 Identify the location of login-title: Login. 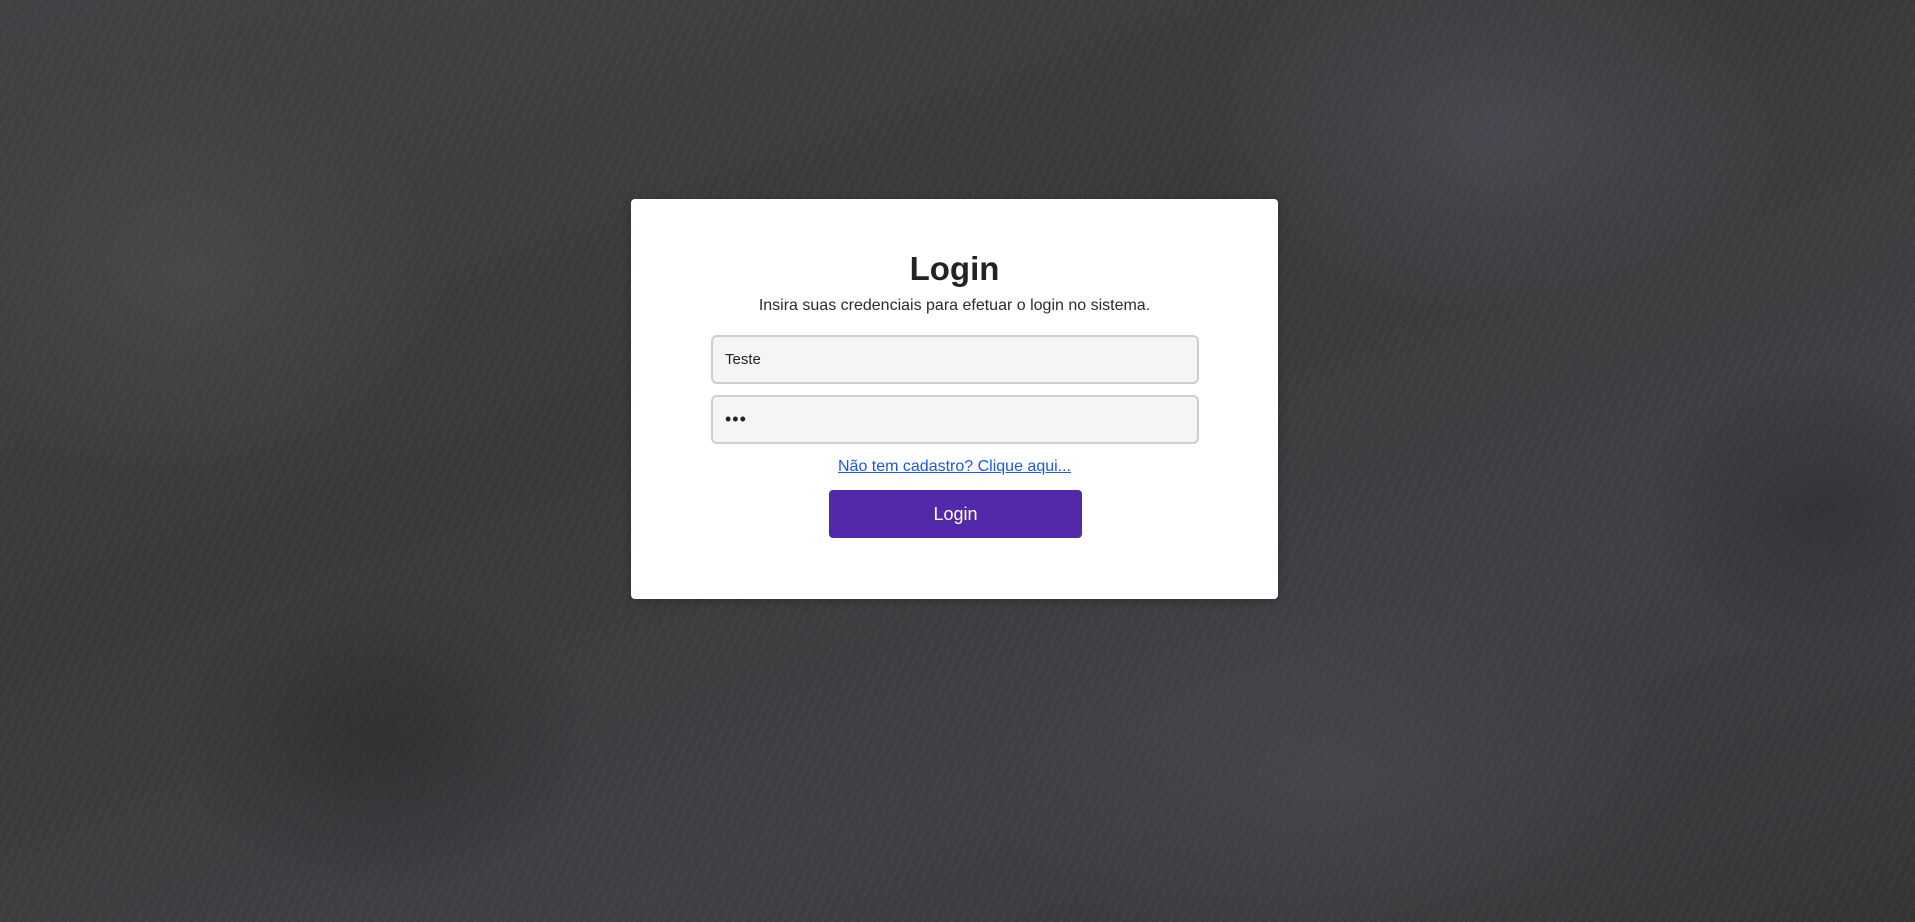
(954, 268).